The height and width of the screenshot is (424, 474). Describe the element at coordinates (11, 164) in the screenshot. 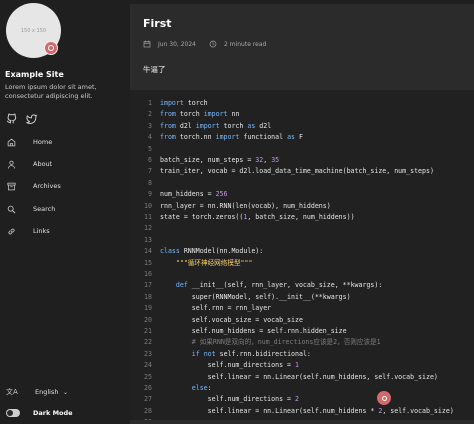

I see `user-icon` at that location.